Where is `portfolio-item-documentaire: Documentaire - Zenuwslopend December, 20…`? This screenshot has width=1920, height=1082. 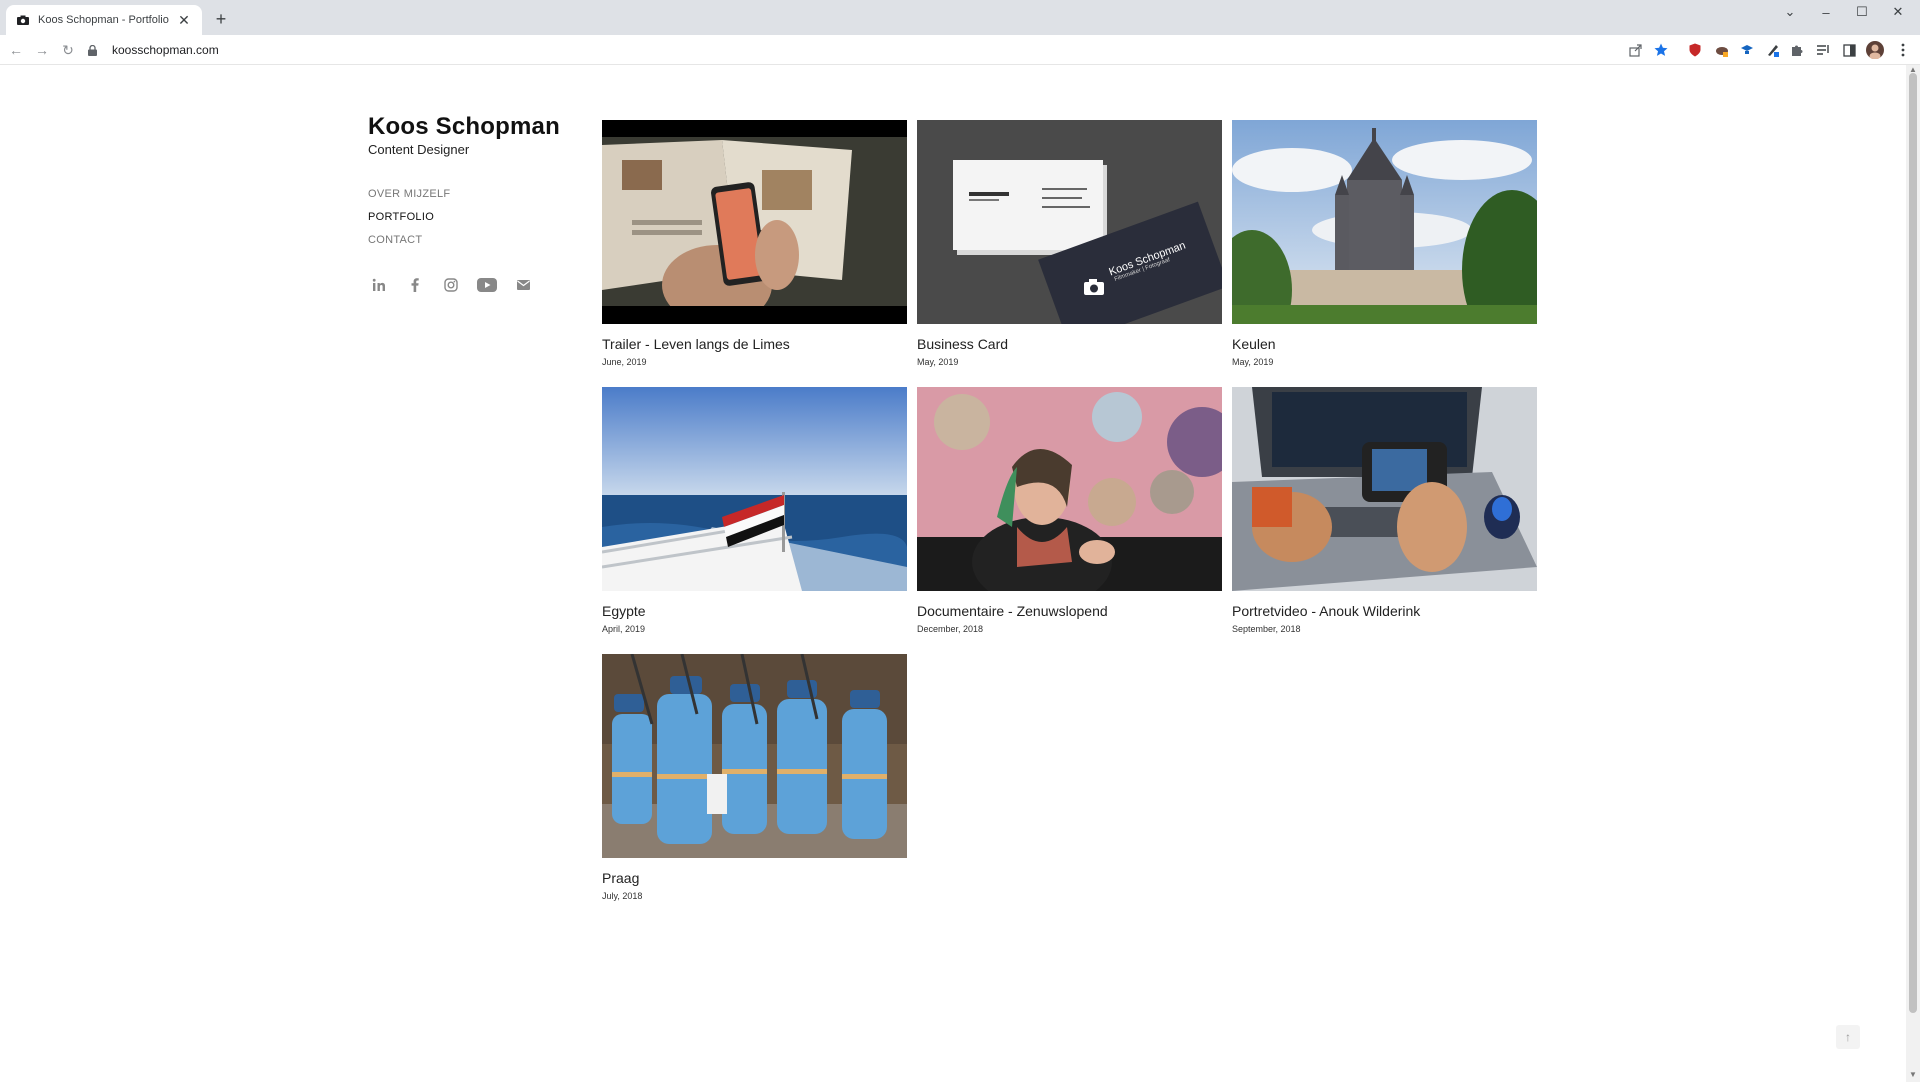 portfolio-item-documentaire: Documentaire - Zenuwslopend December, 20… is located at coordinates (1069, 510).